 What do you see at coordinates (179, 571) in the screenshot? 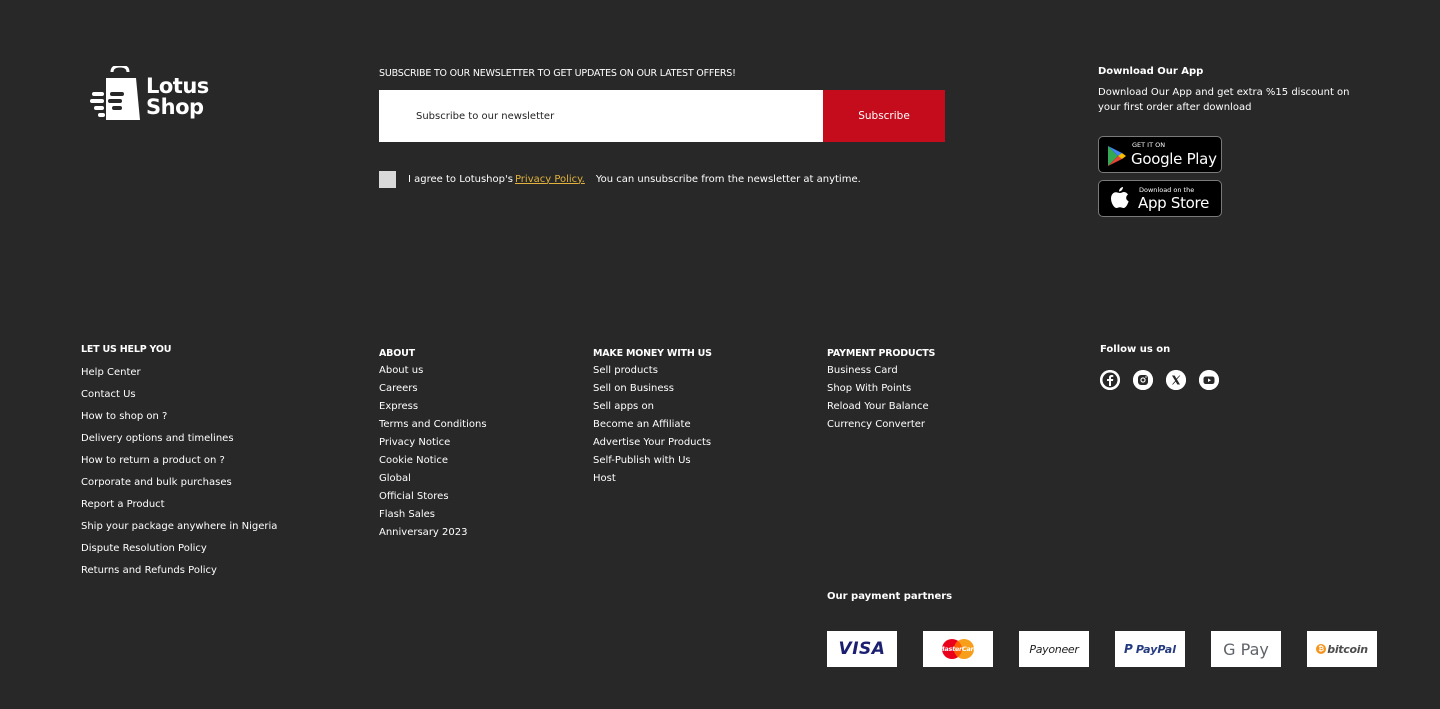
I see `help-link: Returns and Refunds Policy` at bounding box center [179, 571].